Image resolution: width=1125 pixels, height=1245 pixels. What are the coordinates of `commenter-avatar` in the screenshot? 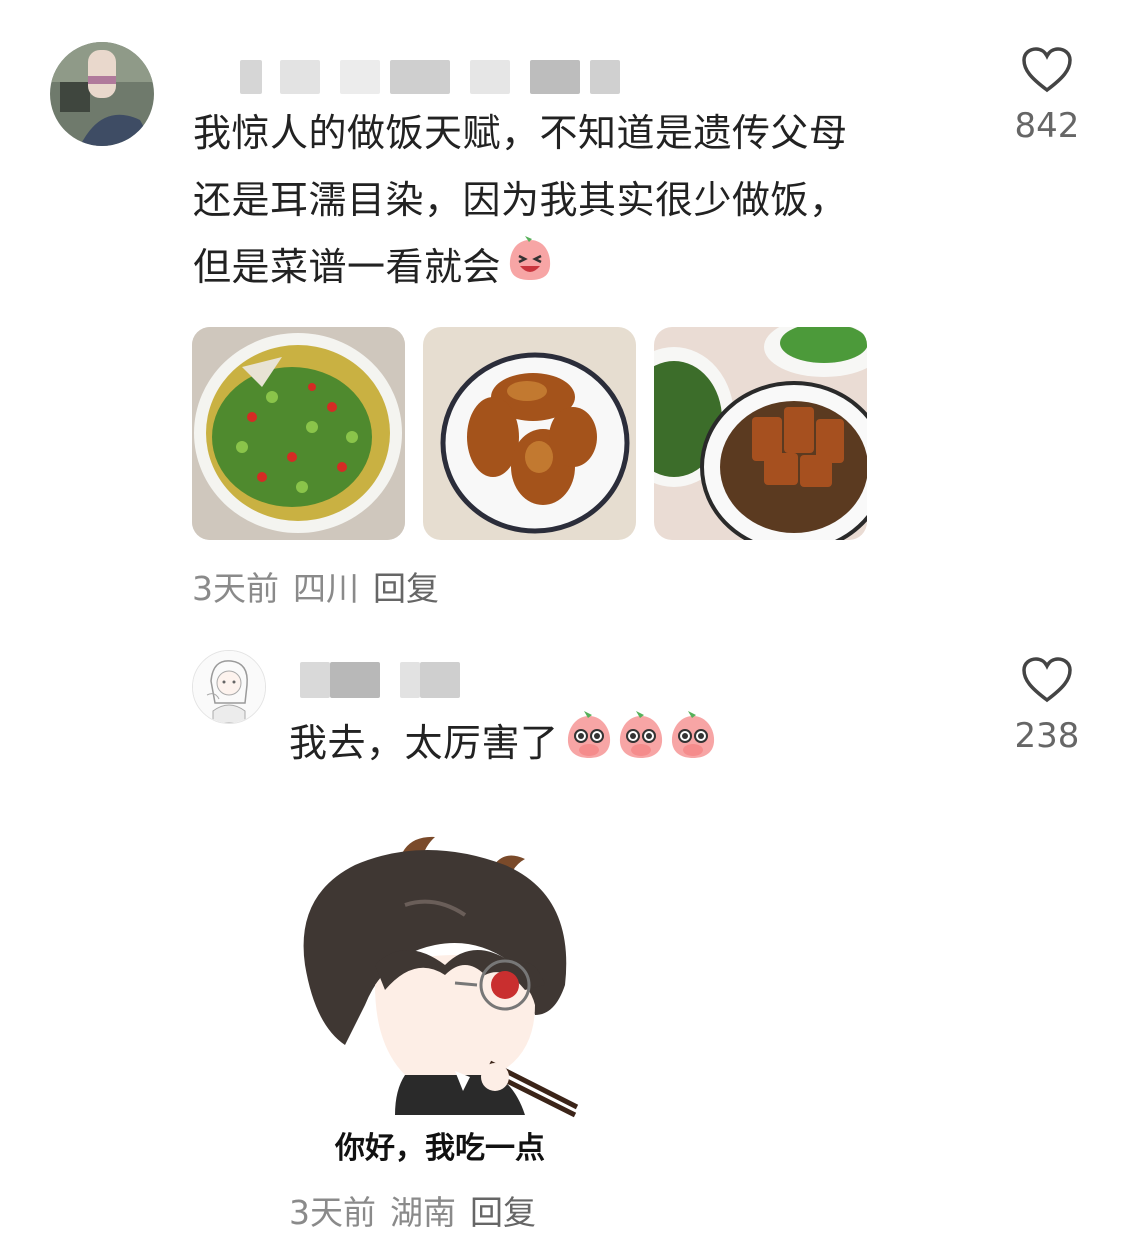 It's located at (102, 94).